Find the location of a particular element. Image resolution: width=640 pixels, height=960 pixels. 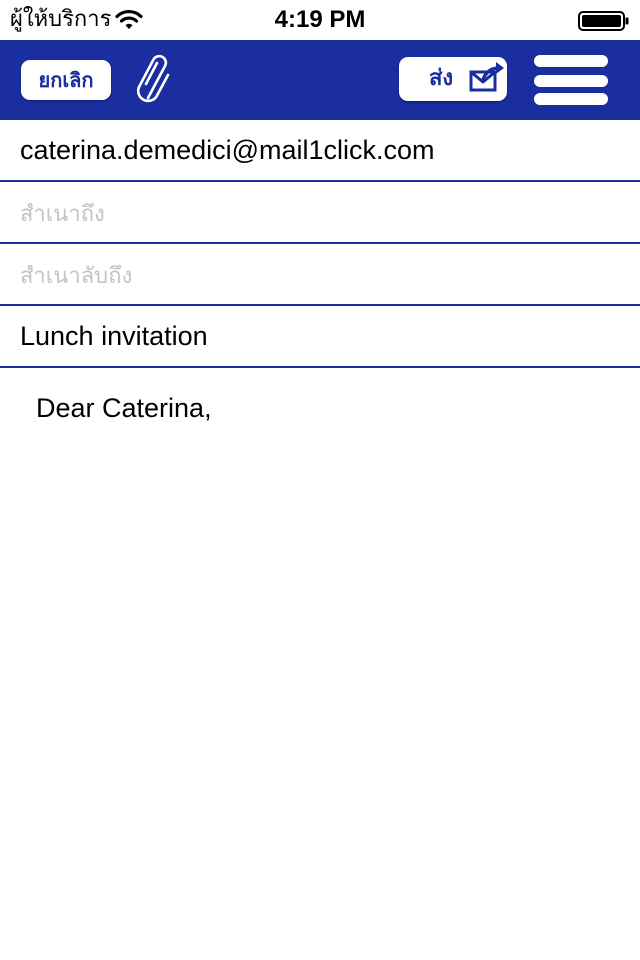

subject-input is located at coordinates (320, 336).